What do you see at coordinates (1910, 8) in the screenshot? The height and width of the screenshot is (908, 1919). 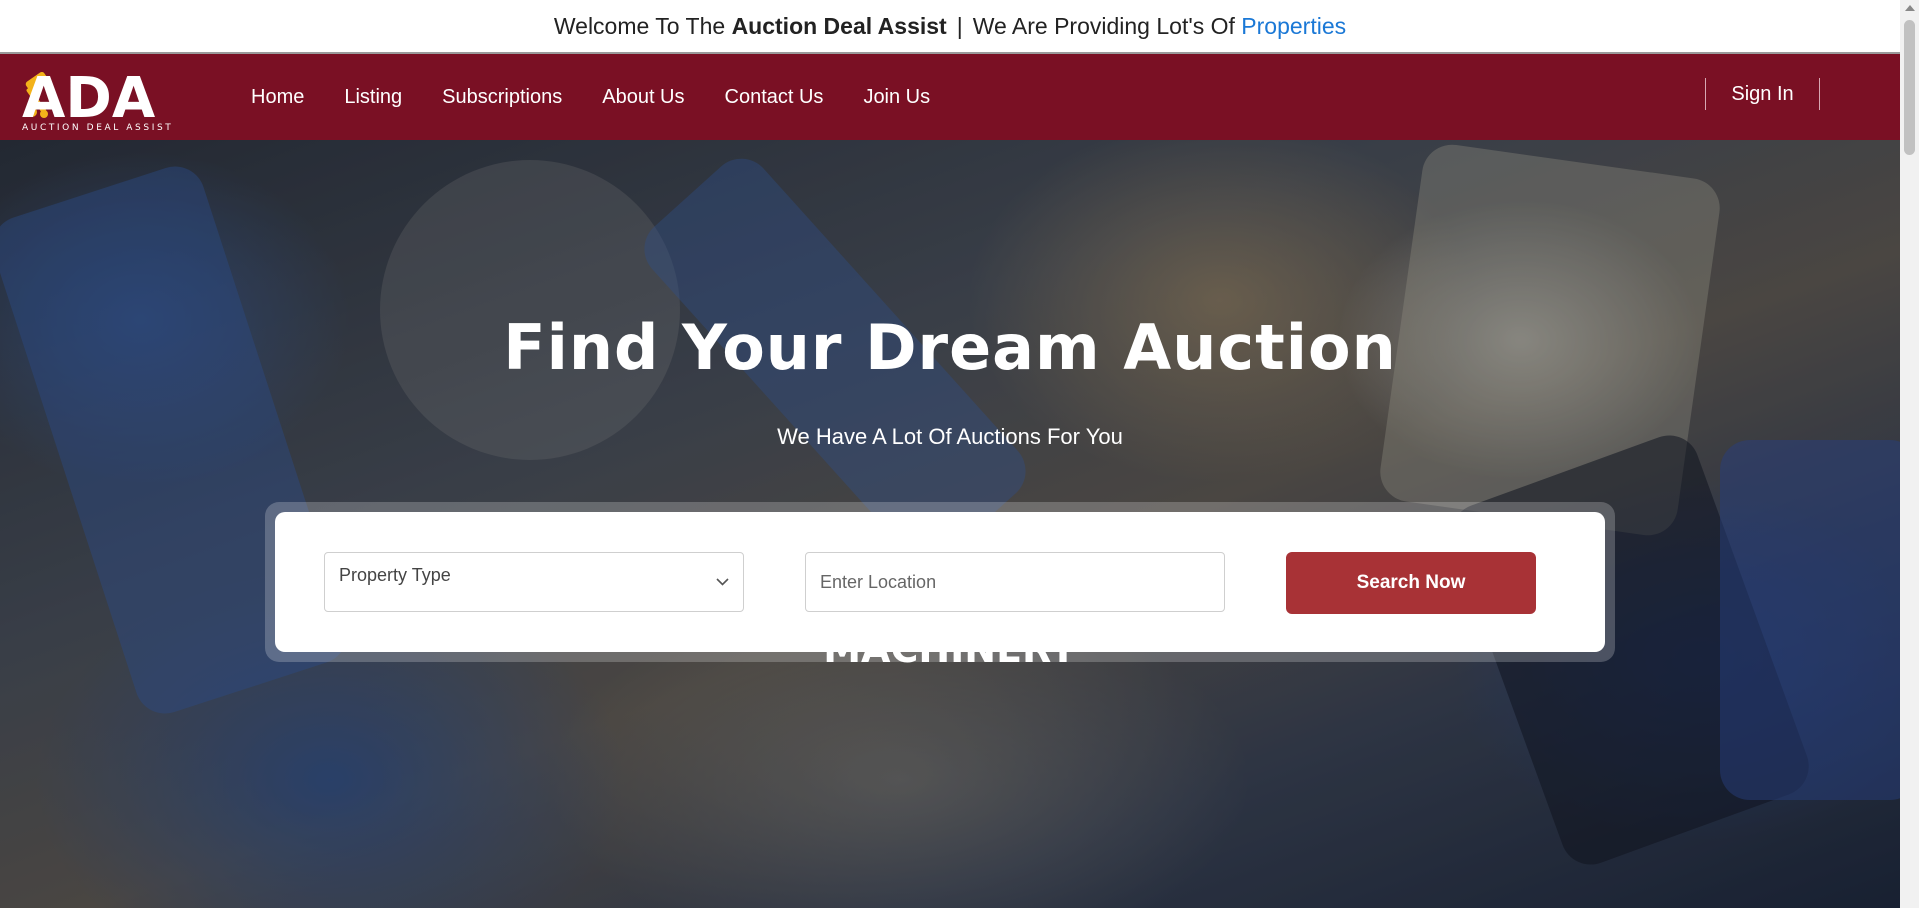 I see `scroll-up-arrow-icon` at bounding box center [1910, 8].